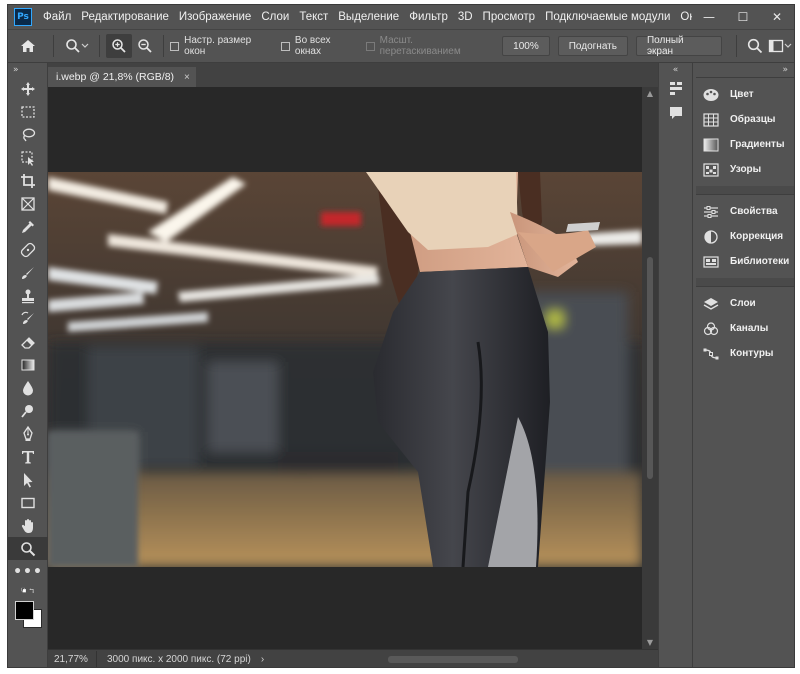 This screenshot has width=800, height=674. I want to click on color-swatches, so click(28, 614).